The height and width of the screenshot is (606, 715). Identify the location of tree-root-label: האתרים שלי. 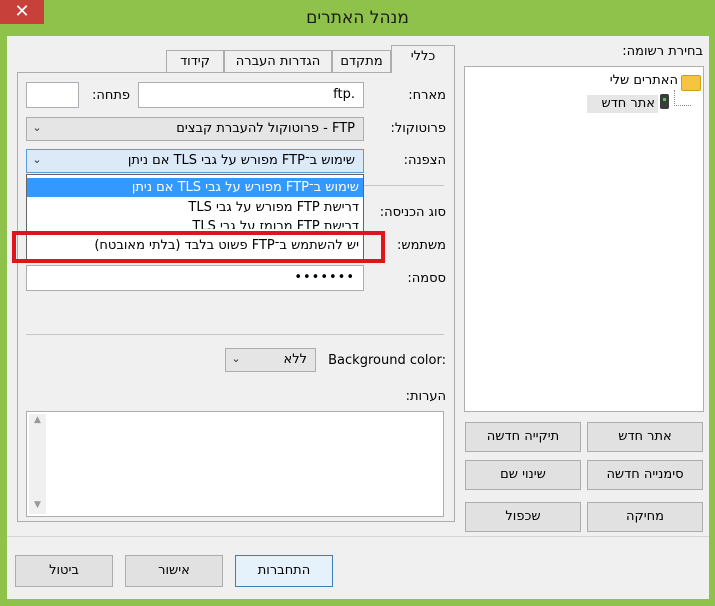
(634, 80).